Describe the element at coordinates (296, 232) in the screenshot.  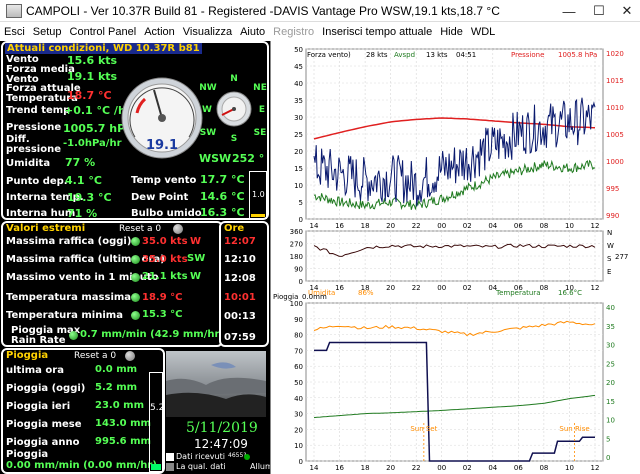
I see `y-tick-left-1-0: 360` at that location.